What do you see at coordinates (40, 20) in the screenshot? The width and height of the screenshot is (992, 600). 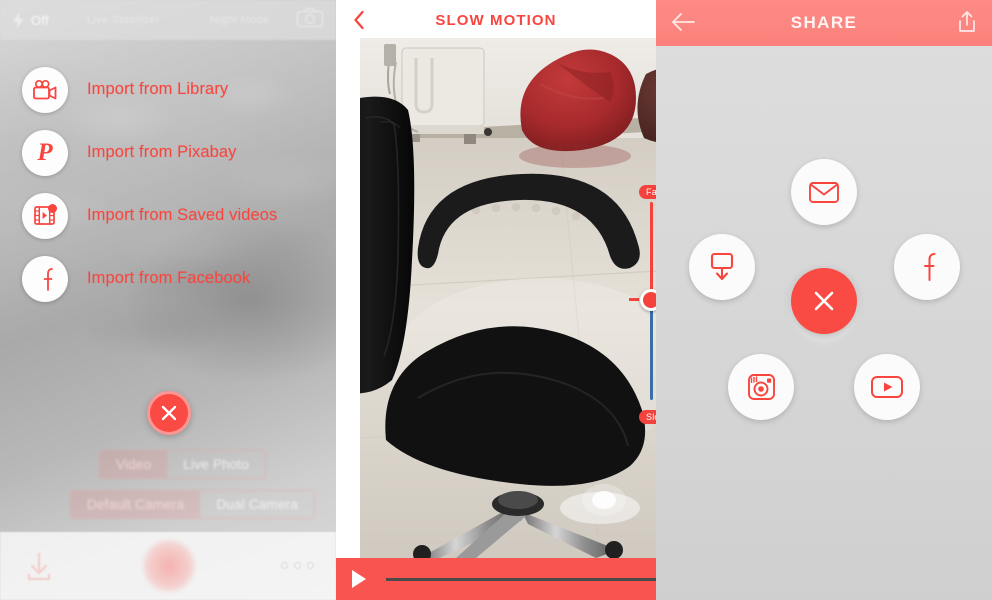 I see `flash-state-label: Off` at bounding box center [40, 20].